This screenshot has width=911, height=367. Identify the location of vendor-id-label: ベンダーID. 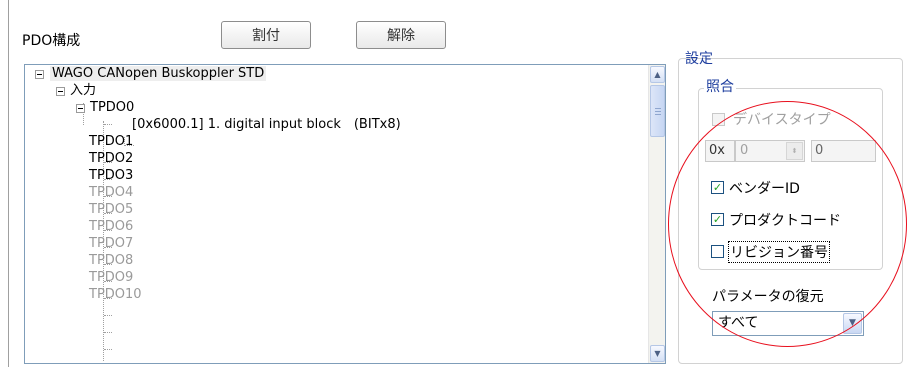
(764, 189).